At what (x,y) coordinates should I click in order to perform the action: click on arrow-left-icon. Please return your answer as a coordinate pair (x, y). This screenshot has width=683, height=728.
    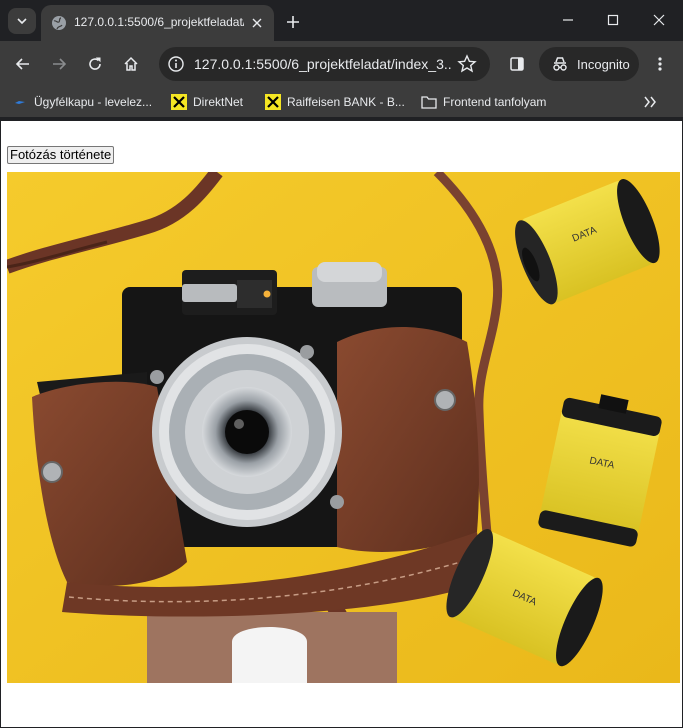
    Looking at the image, I should click on (22, 64).